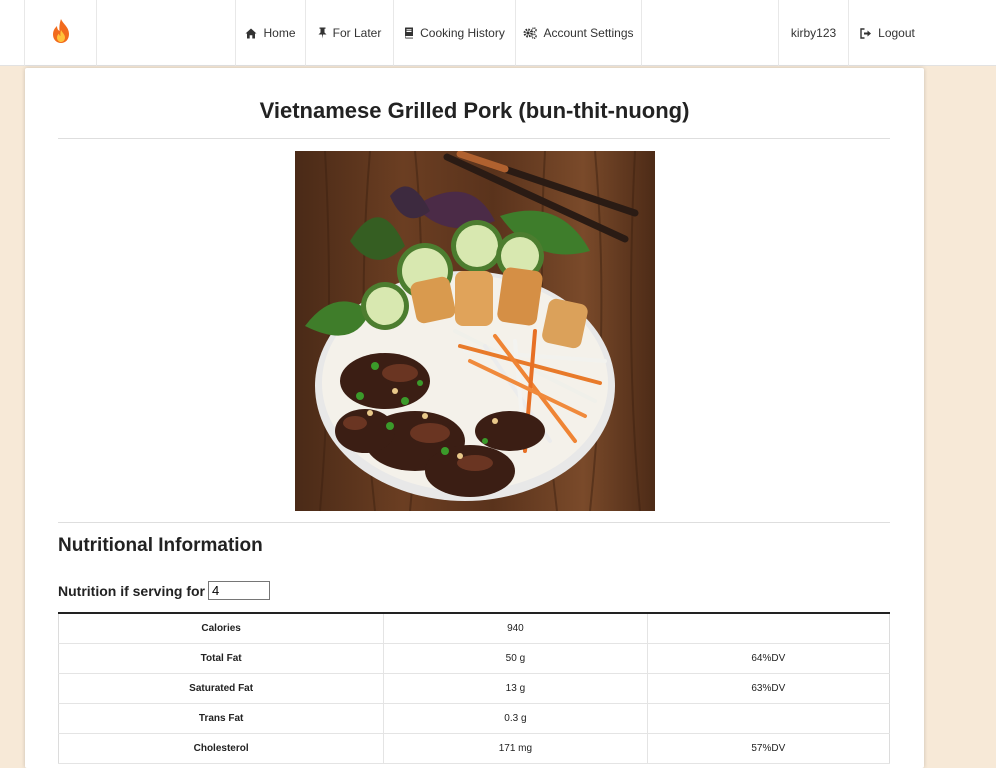  Describe the element at coordinates (409, 33) in the screenshot. I see `book-icon` at that location.